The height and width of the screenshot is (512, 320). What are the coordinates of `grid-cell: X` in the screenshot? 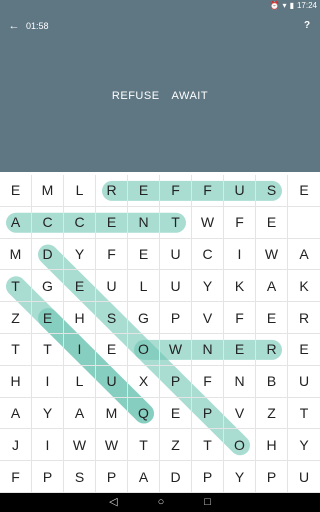 It's located at (144, 381).